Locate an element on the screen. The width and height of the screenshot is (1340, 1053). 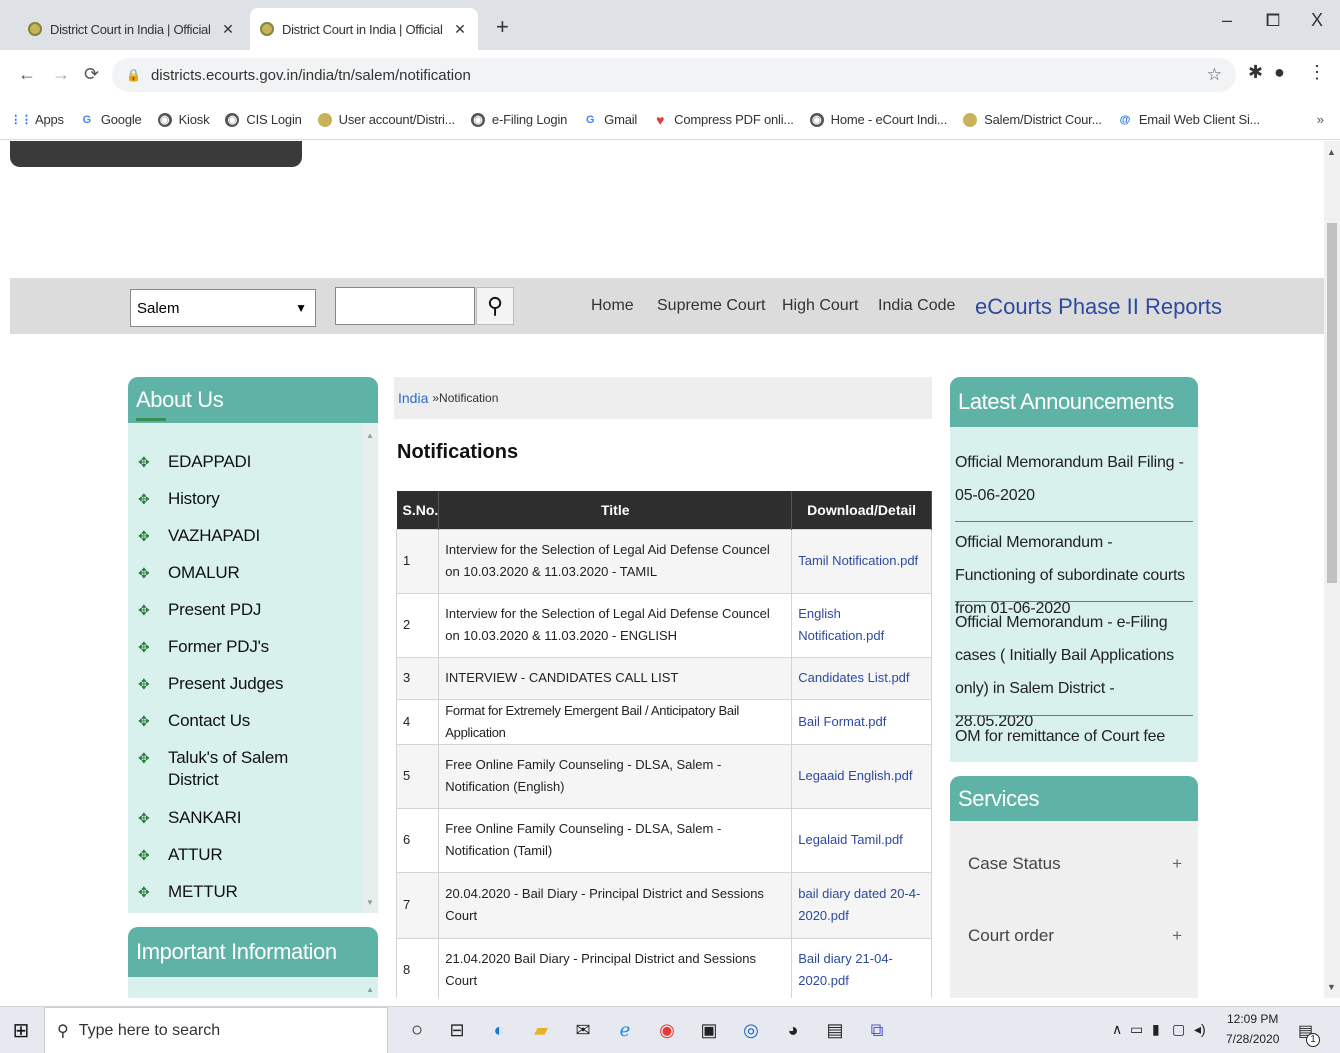
download-link: Legalaid Tamil.pdf is located at coordinates (861, 840).